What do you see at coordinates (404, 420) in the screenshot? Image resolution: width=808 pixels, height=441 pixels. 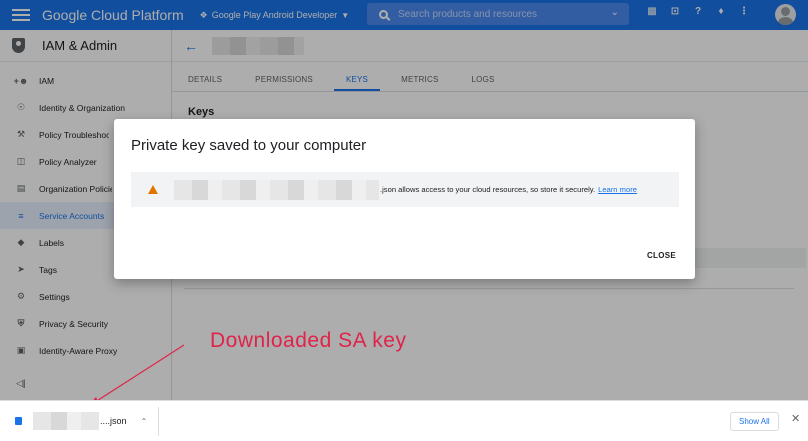 I see `download-bar: ....json ⌃ Show All ✕` at bounding box center [404, 420].